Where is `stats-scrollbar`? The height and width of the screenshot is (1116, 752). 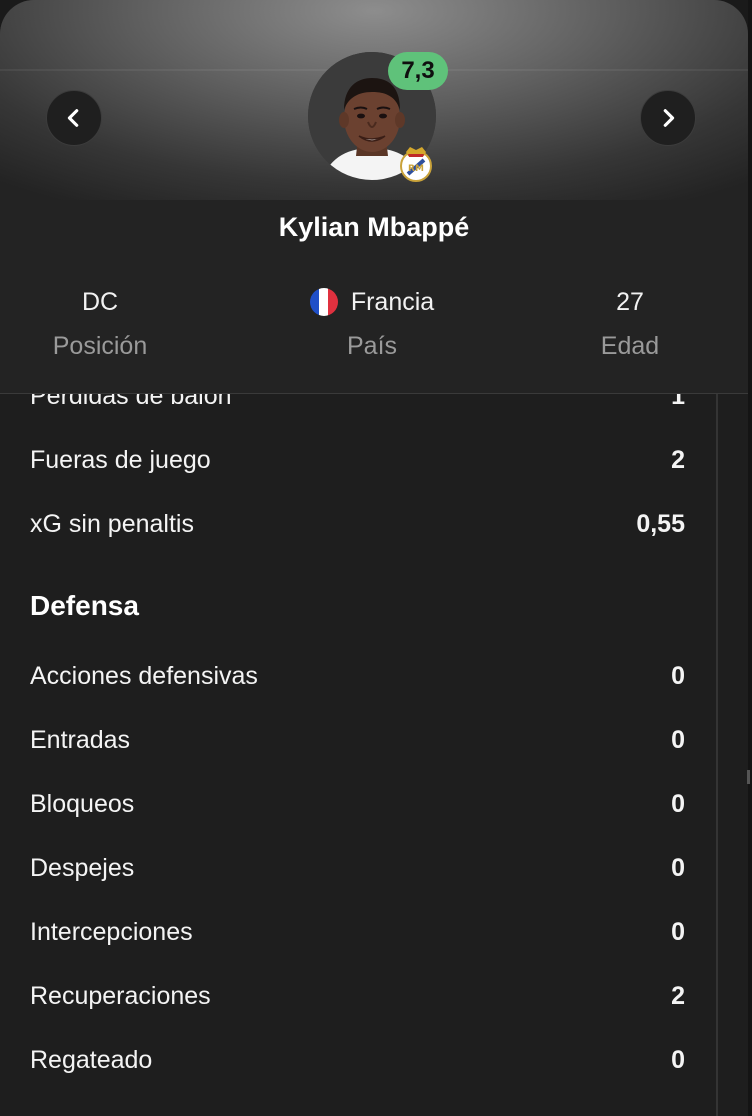 stats-scrollbar is located at coordinates (717, 754).